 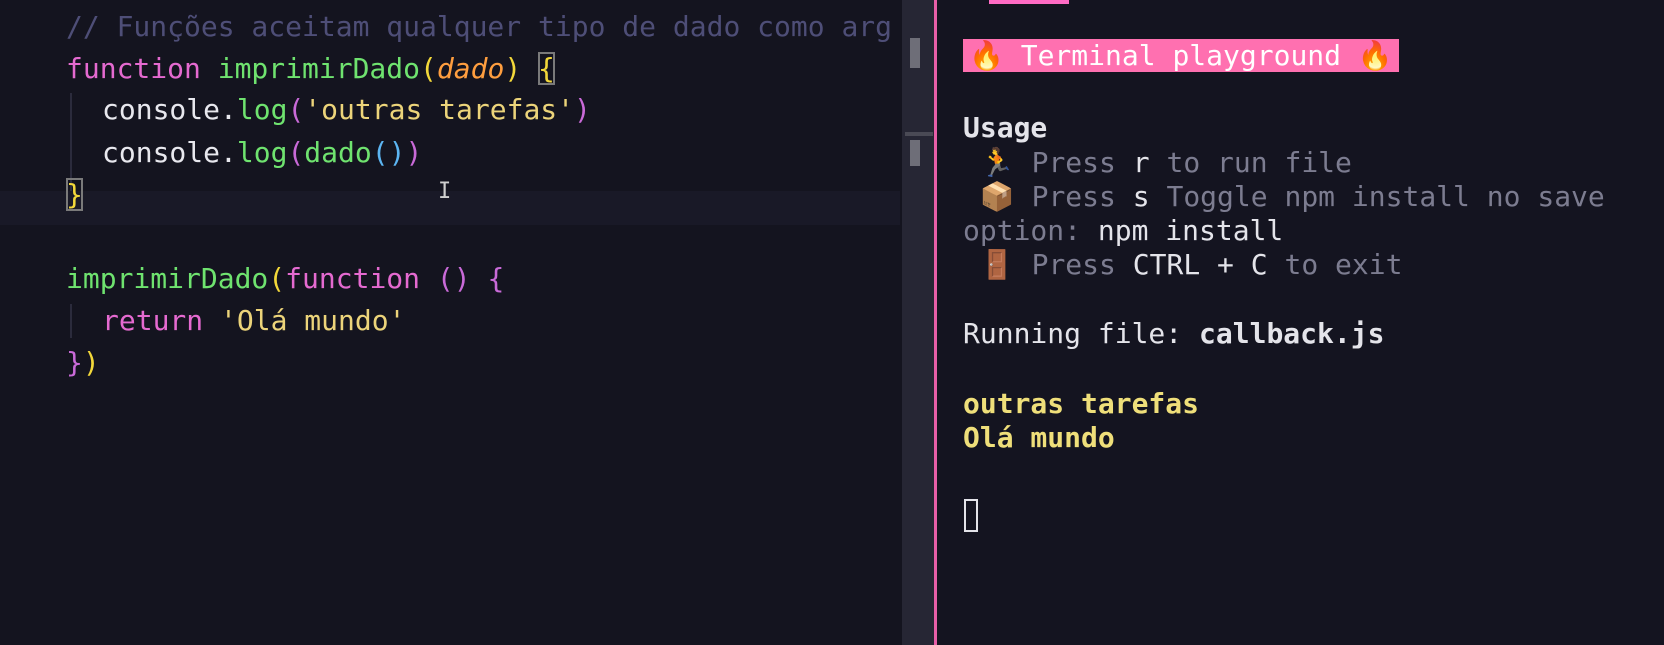 I want to click on output-line: outras tarefas, so click(x=1081, y=403).